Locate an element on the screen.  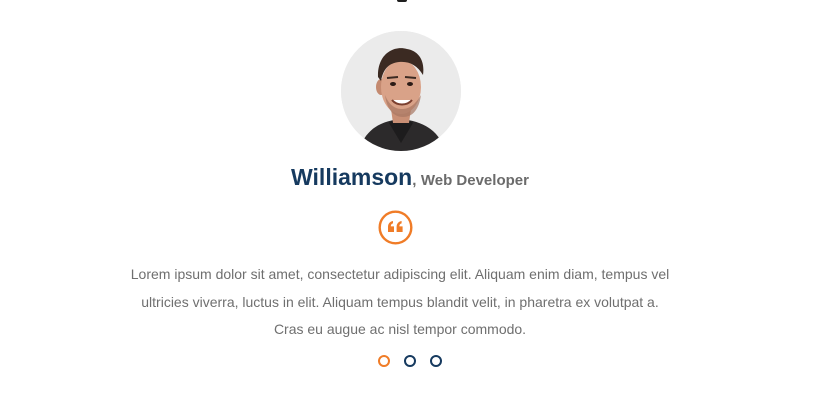
author-line: Williamson, Web Developer is located at coordinates (410, 177).